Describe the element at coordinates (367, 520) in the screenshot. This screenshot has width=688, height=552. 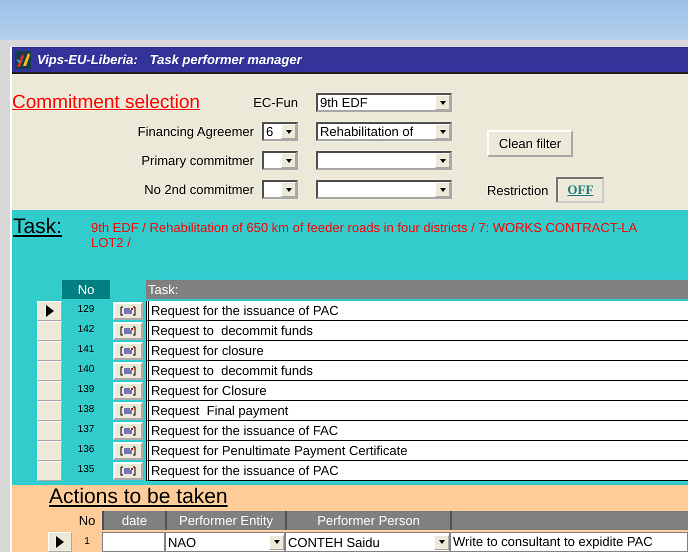
I see `column-header: Performer Person` at that location.